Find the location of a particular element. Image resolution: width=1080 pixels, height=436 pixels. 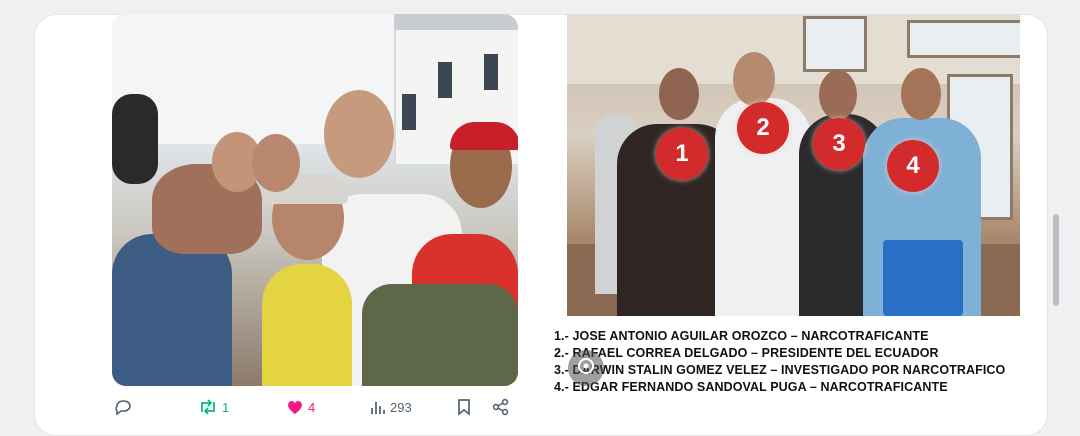

marker-1: 1 is located at coordinates (682, 154).